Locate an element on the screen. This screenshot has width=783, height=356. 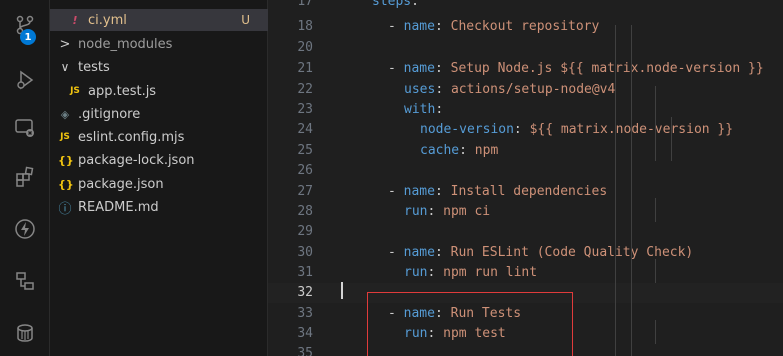
line-number: 28 is located at coordinates (305, 211).